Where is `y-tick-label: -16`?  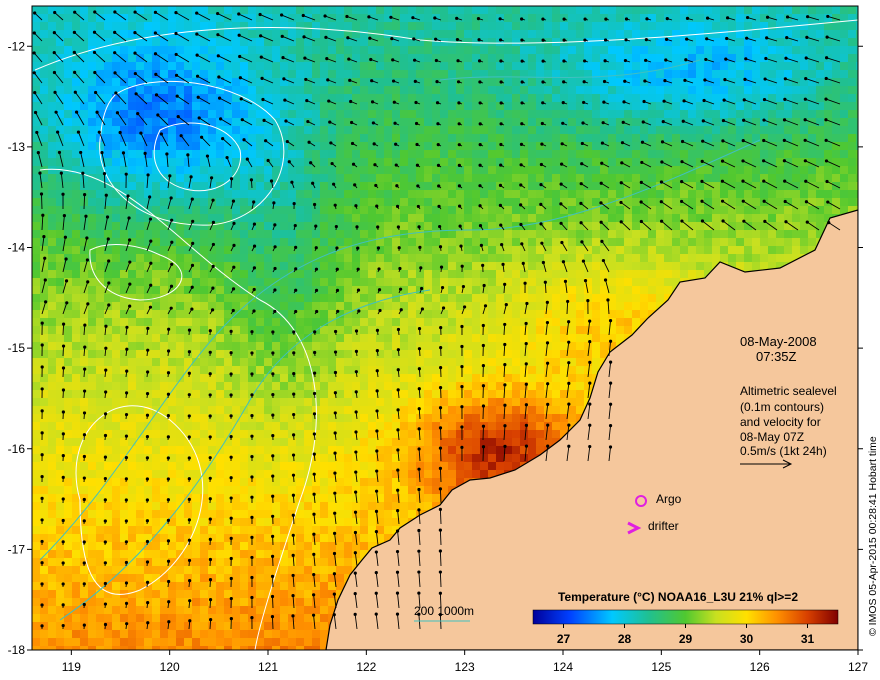 y-tick-label: -16 is located at coordinates (17, 449).